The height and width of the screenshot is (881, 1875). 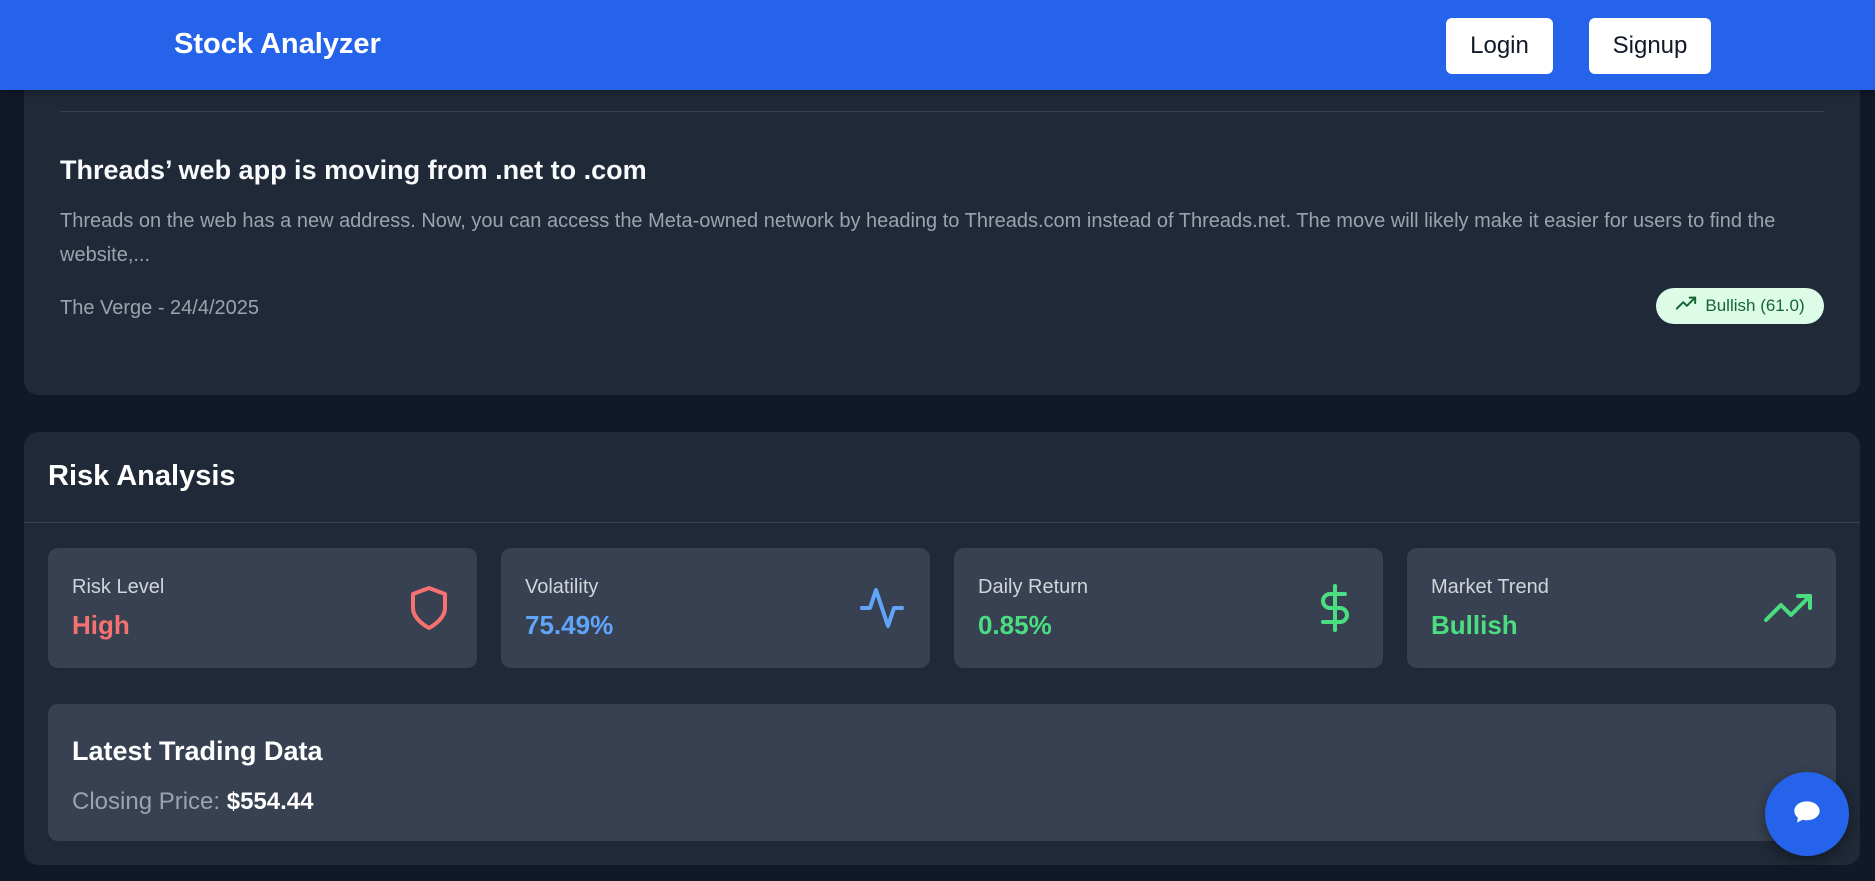 I want to click on shield-icon, so click(x=429, y=608).